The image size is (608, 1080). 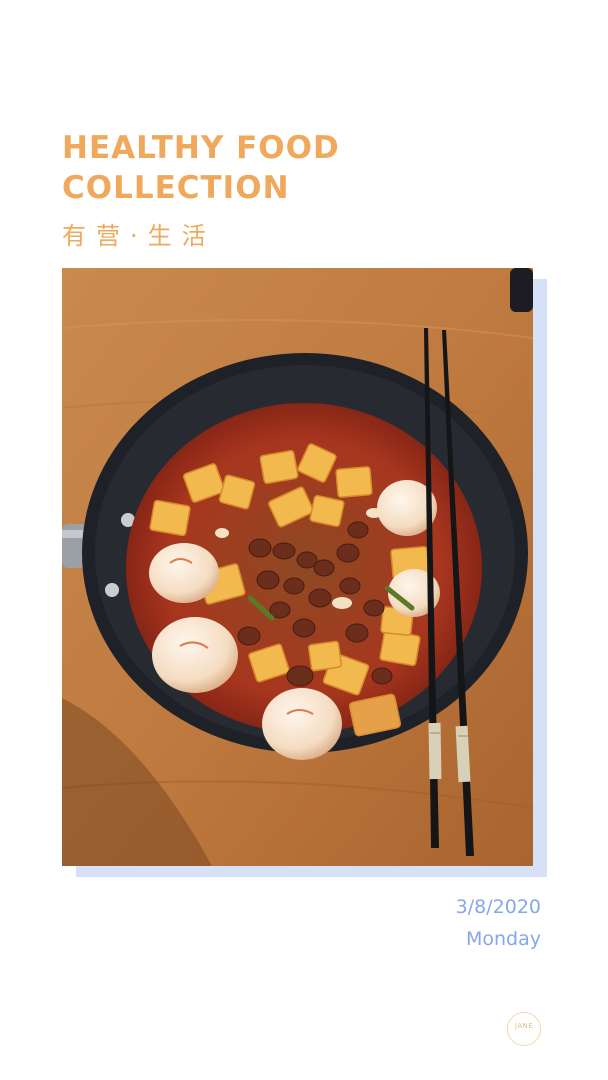 What do you see at coordinates (503, 939) in the screenshot?
I see `weekday-label: Monday` at bounding box center [503, 939].